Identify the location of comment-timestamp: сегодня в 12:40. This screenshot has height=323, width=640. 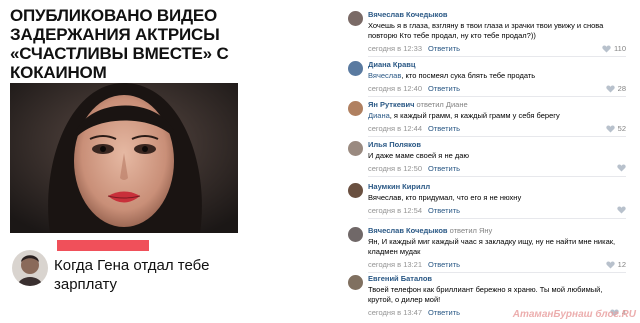
(395, 88).